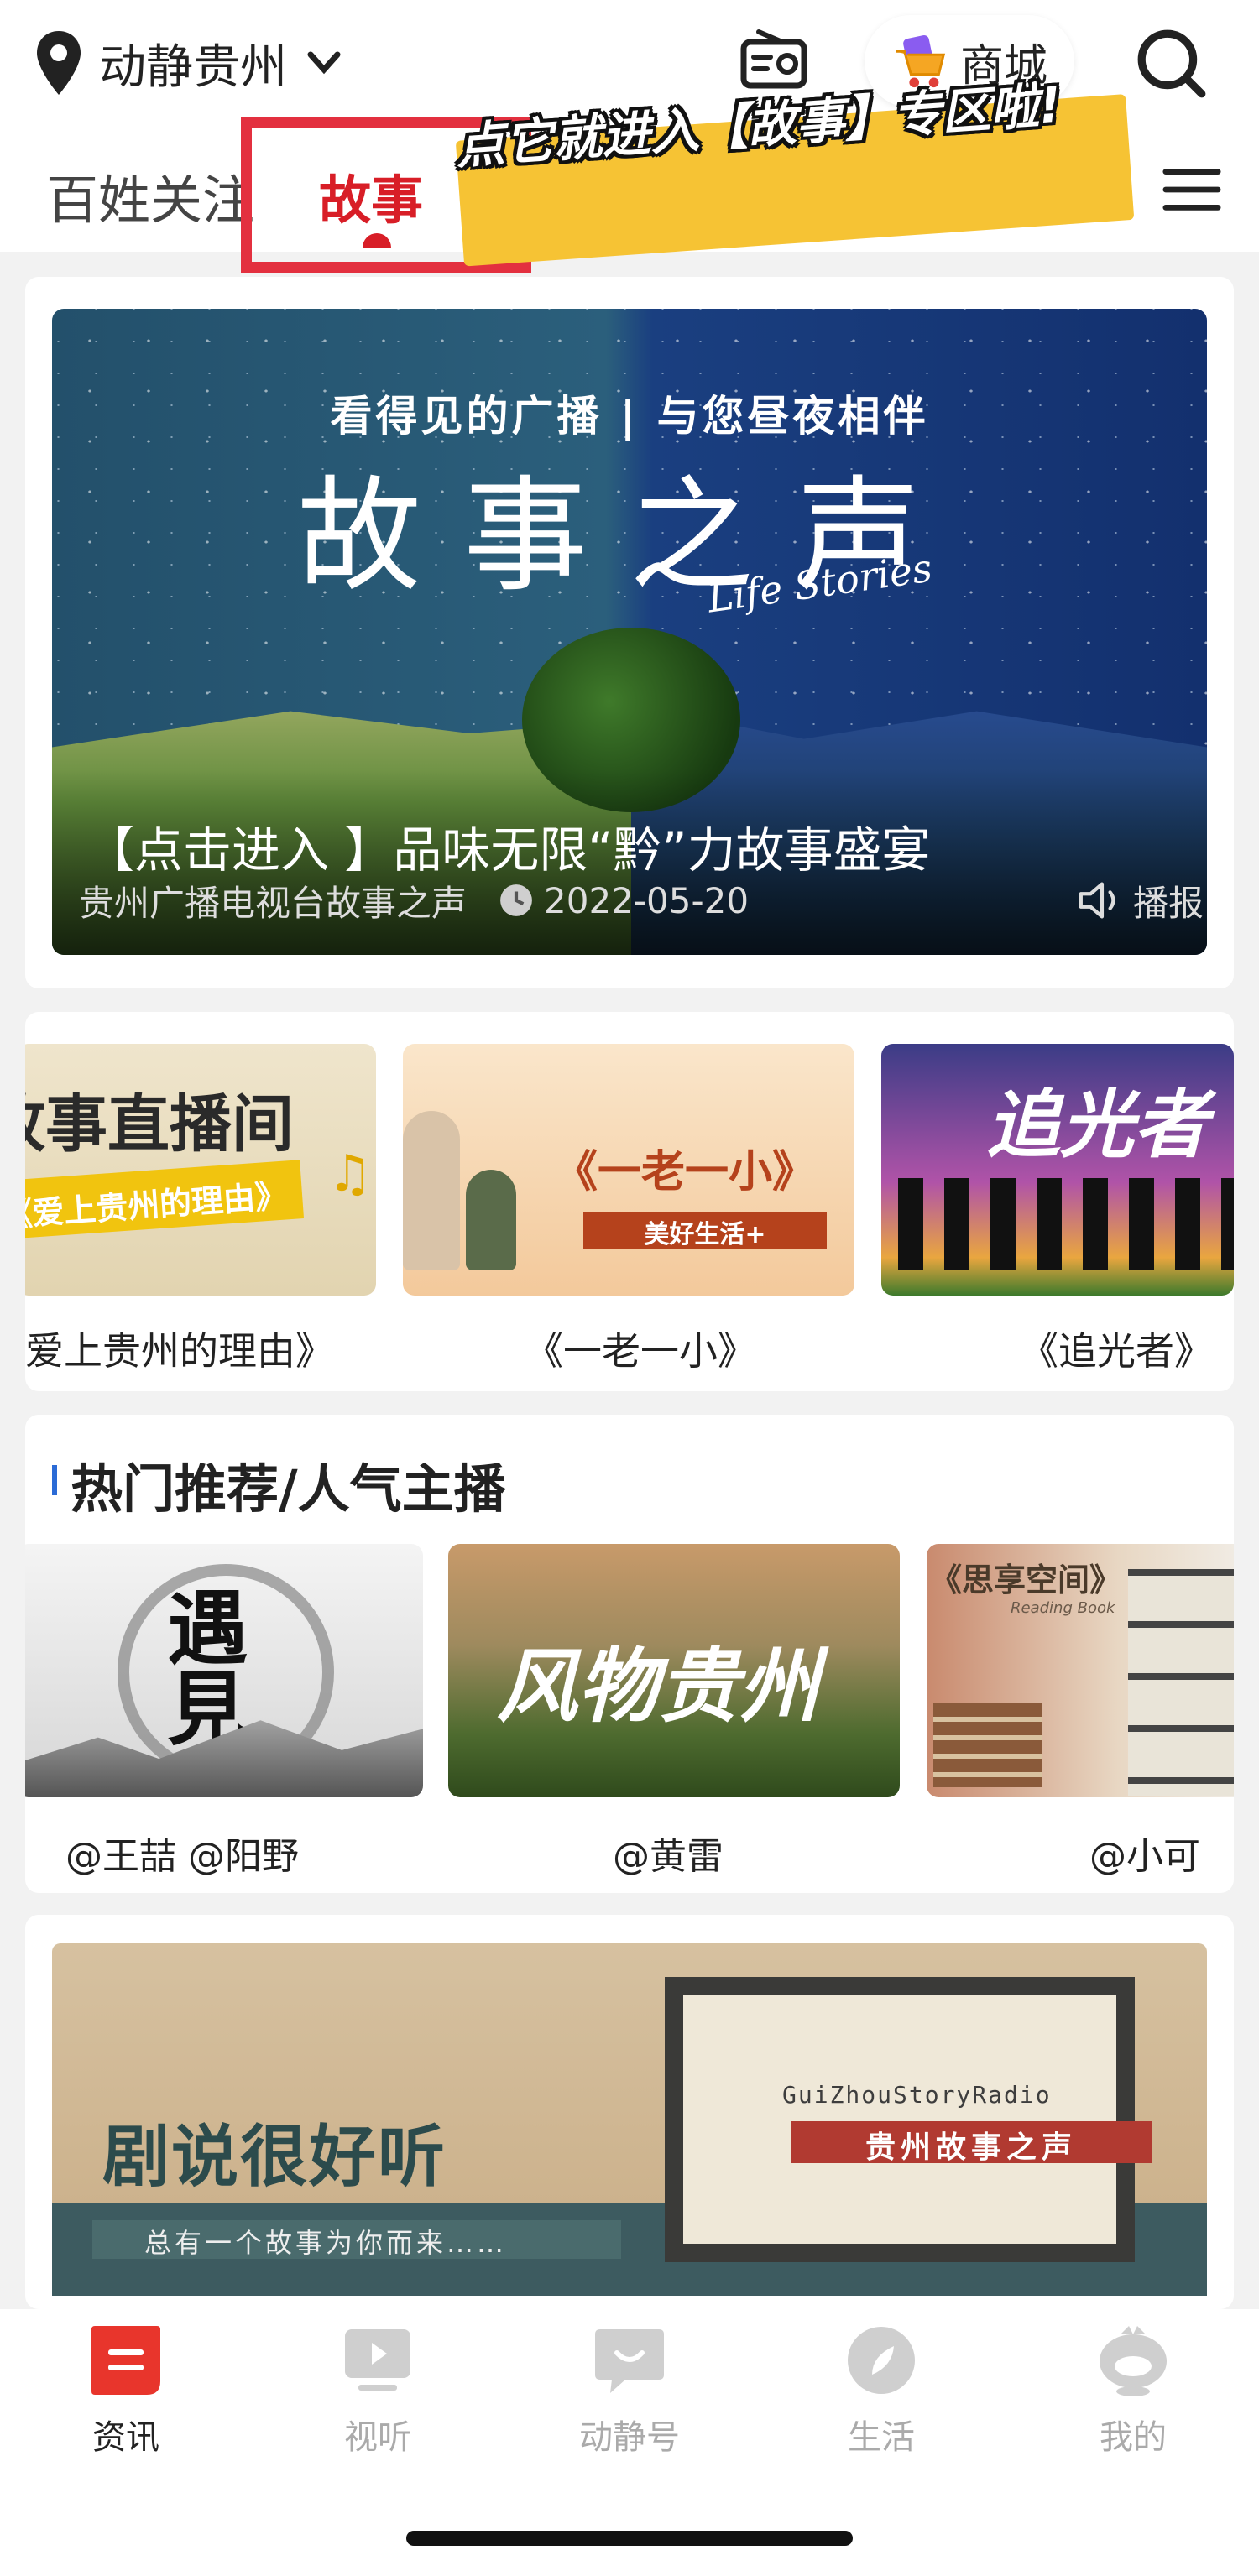 Image resolution: width=1259 pixels, height=2576 pixels. I want to click on anchor-label: @小可, so click(1144, 1853).